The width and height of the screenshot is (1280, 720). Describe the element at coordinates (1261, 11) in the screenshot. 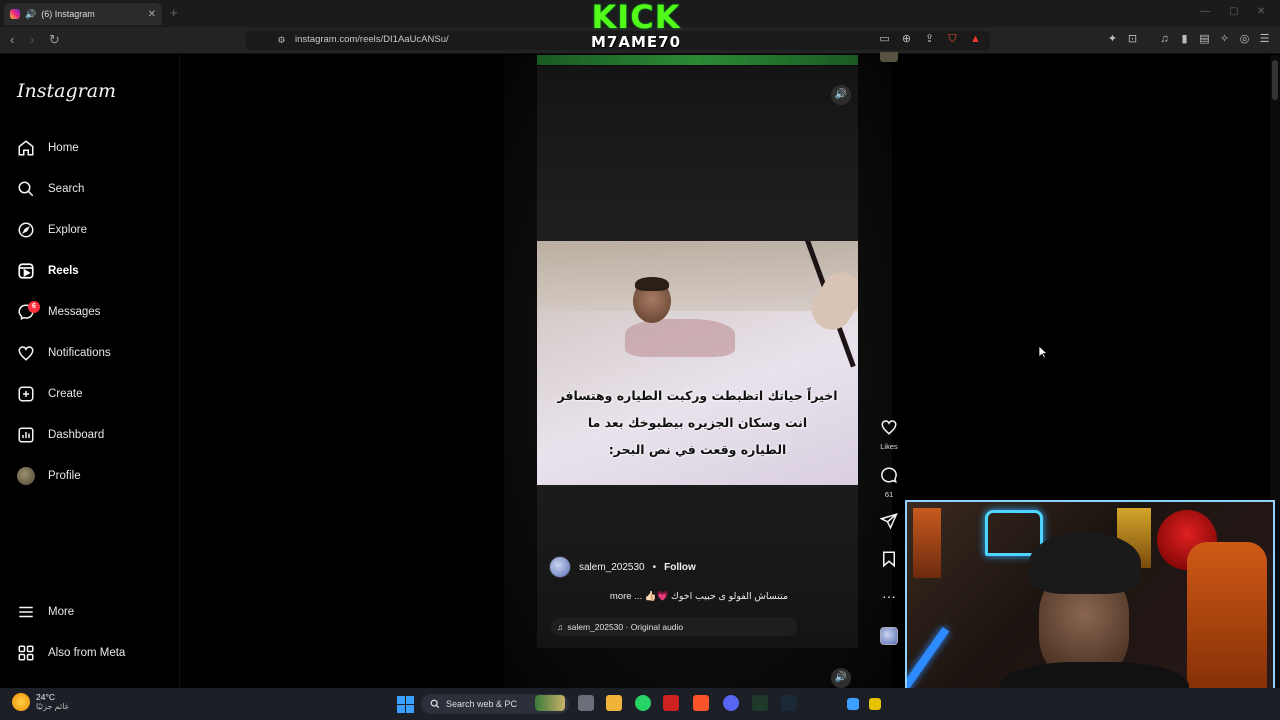

I see `close-window-icon: ✕` at that location.